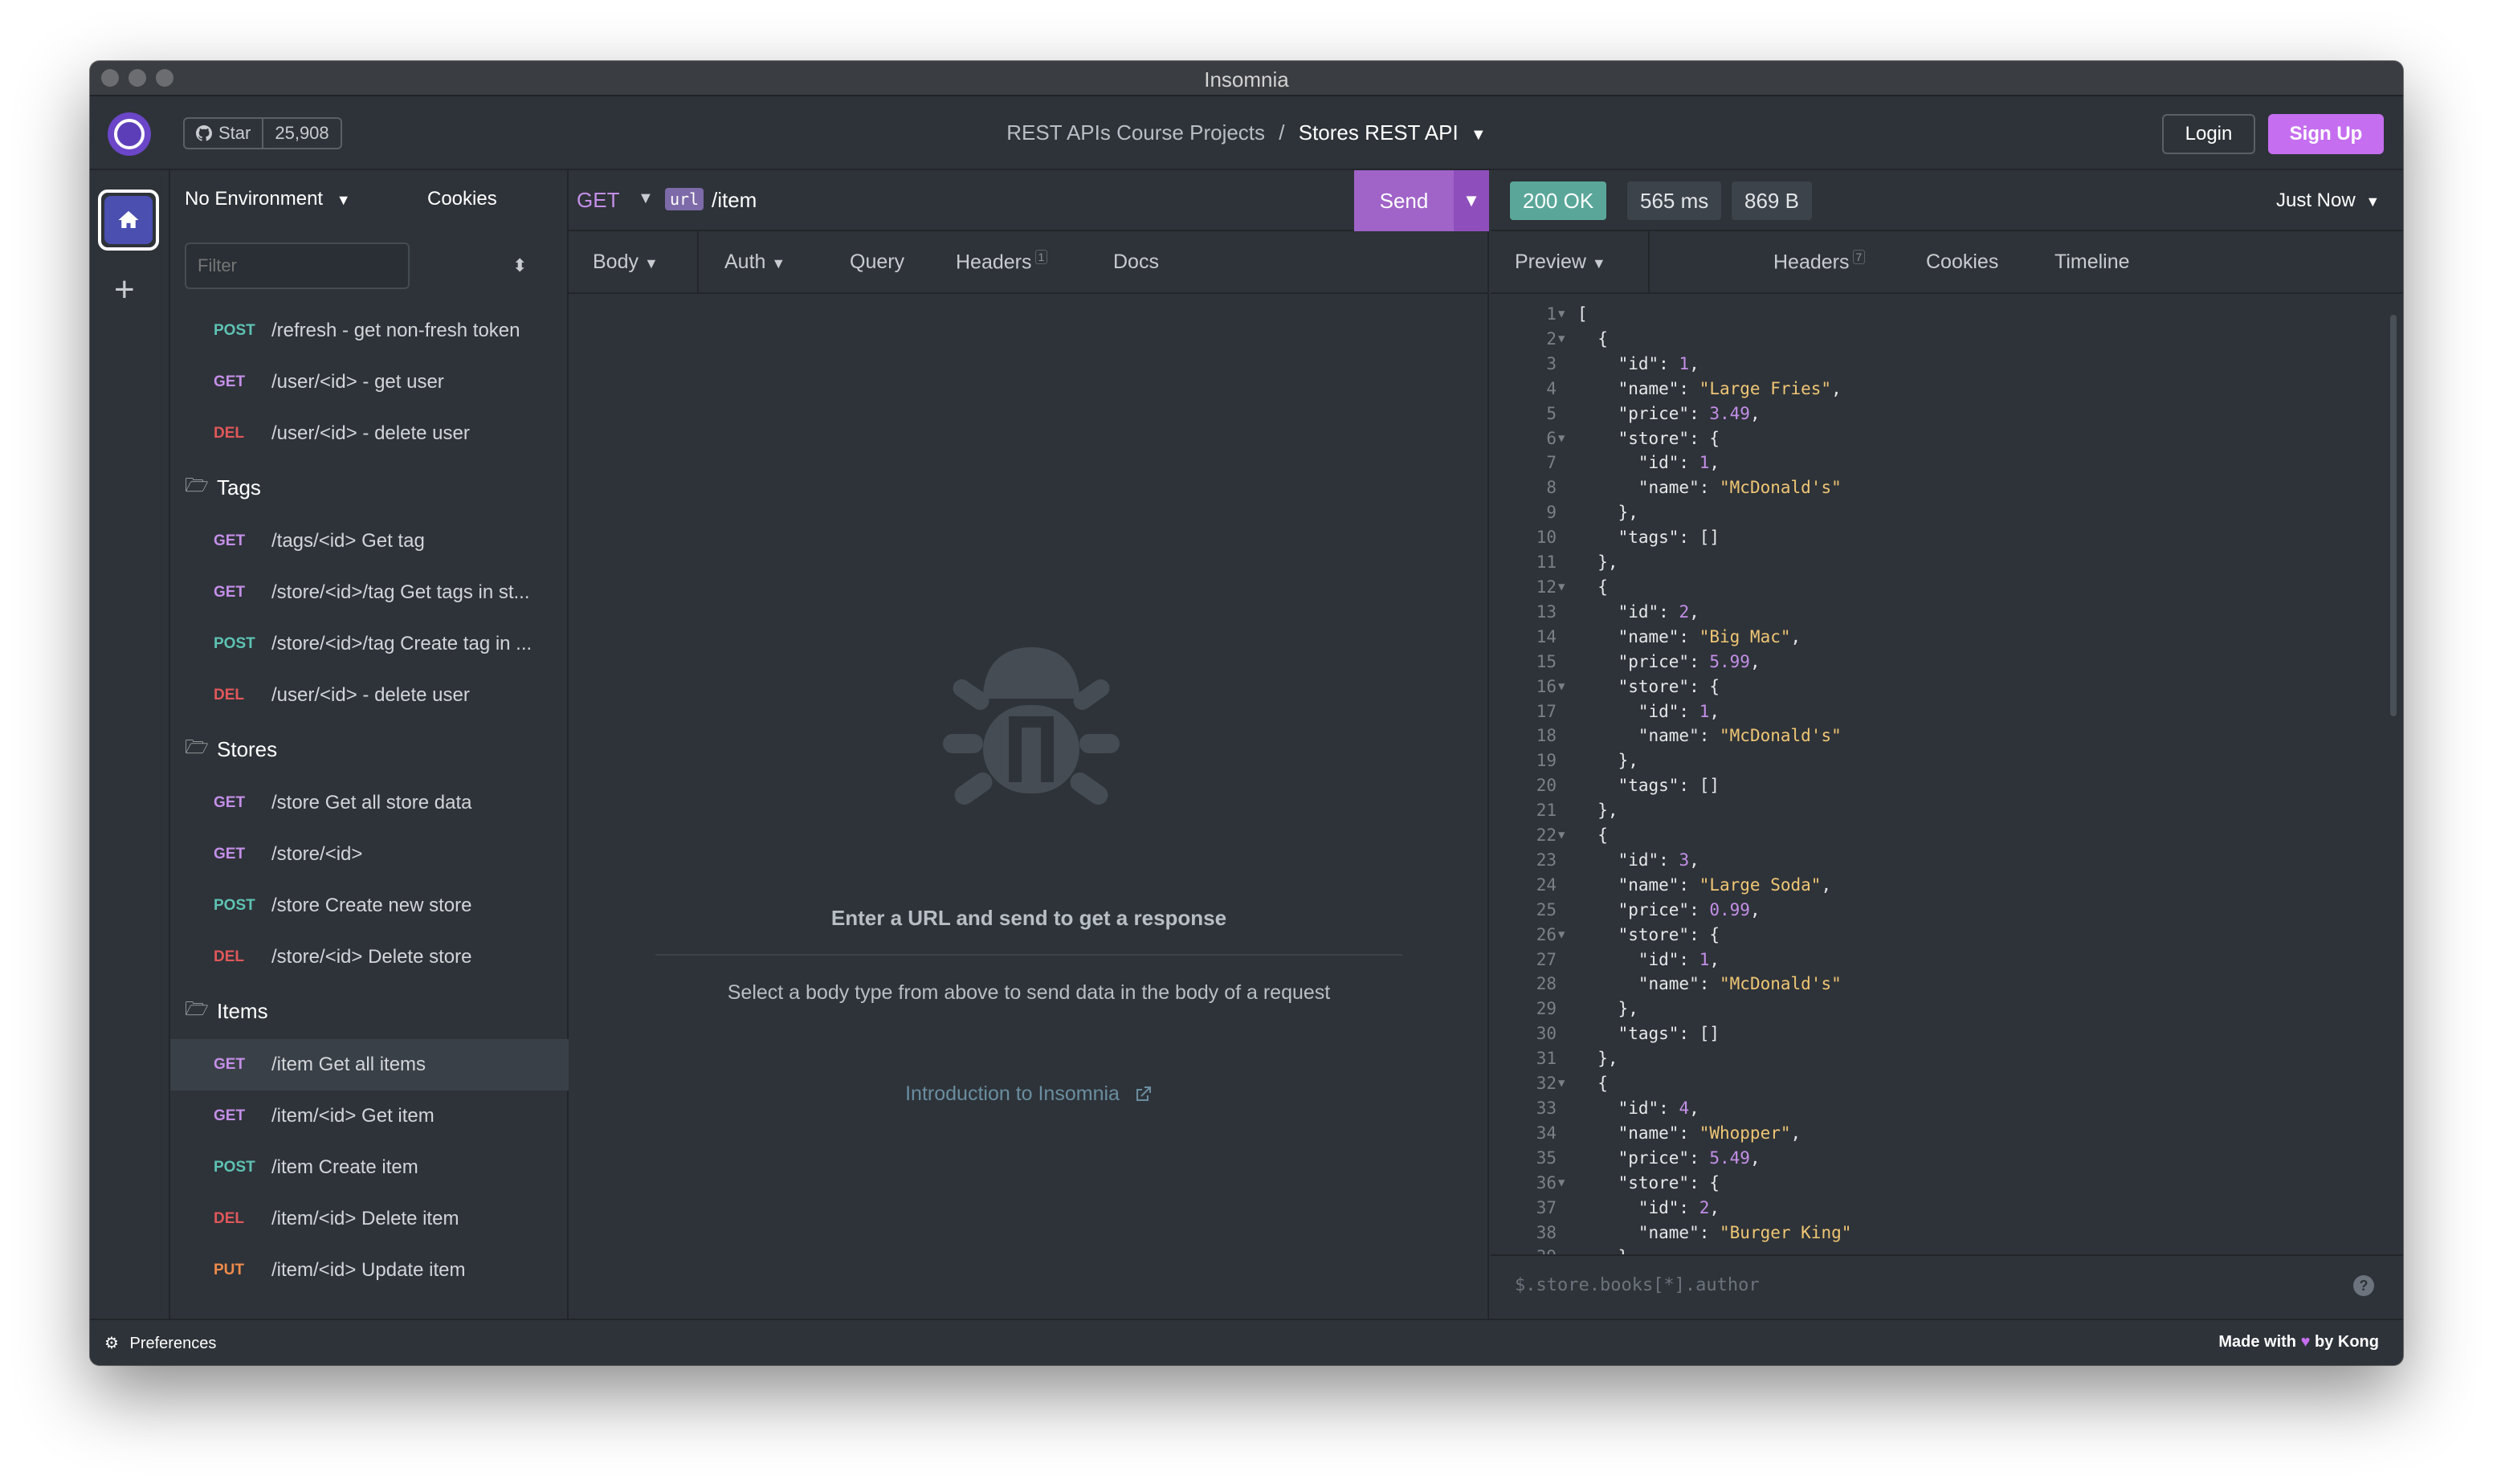  Describe the element at coordinates (1546, 661) in the screenshot. I see `line-number: 15` at that location.